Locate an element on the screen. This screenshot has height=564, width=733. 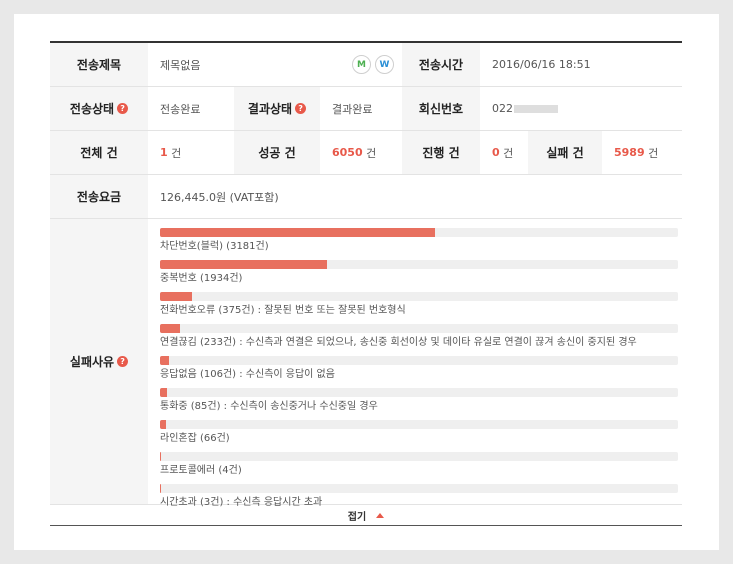
status-row: 전송상태 ? 전송완료 결과상태 ? 결과완료 회신번호 022 is located at coordinates (366, 109).